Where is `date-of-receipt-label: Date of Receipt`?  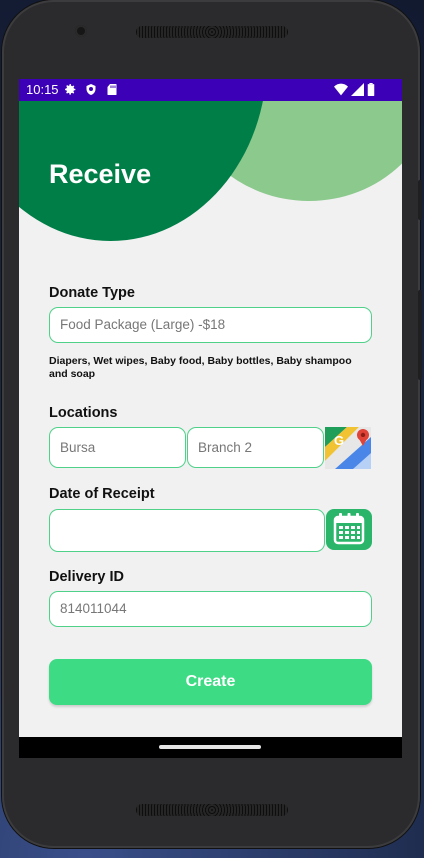
date-of-receipt-label: Date of Receipt is located at coordinates (102, 494).